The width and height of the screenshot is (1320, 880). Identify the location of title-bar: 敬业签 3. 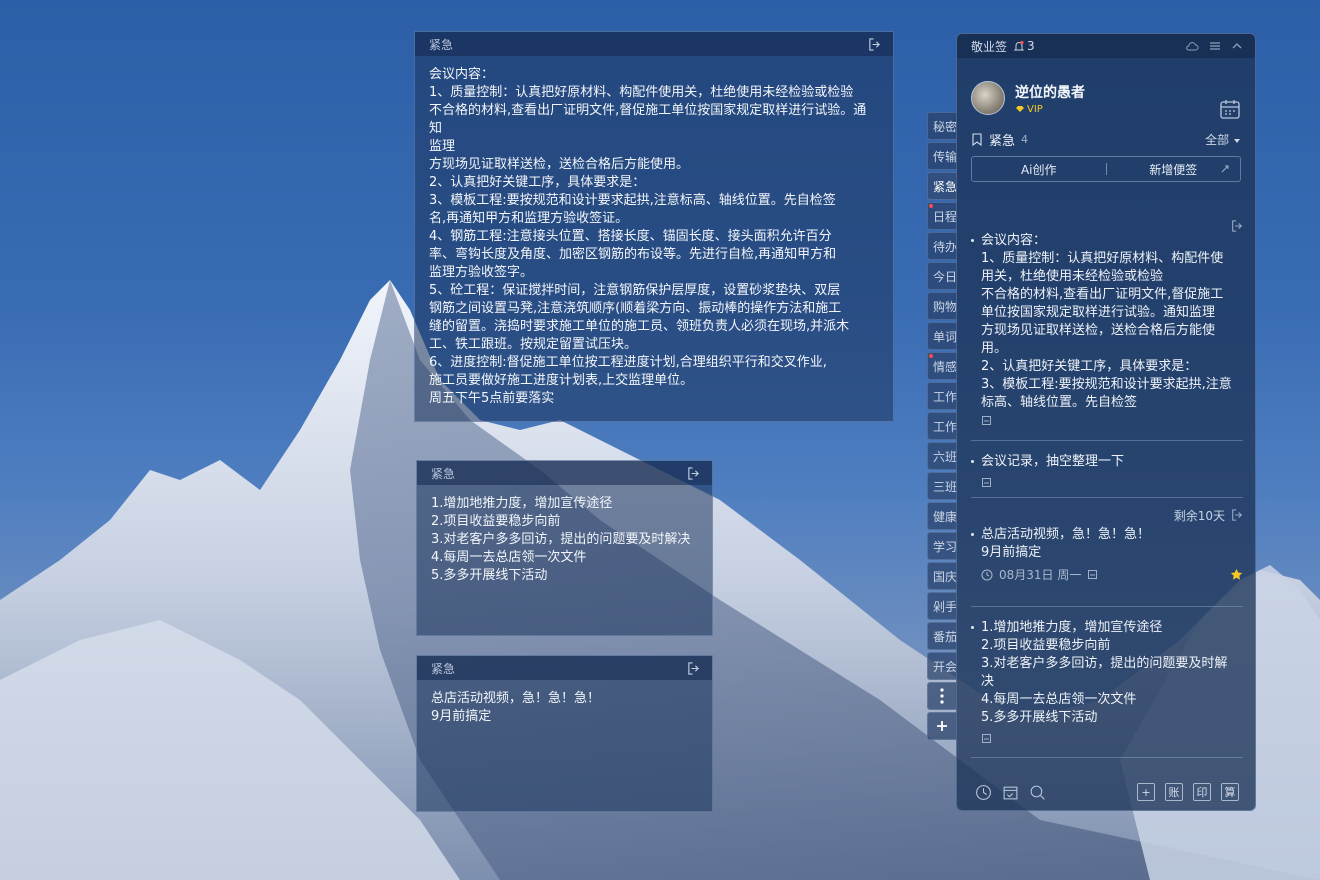
(1106, 46).